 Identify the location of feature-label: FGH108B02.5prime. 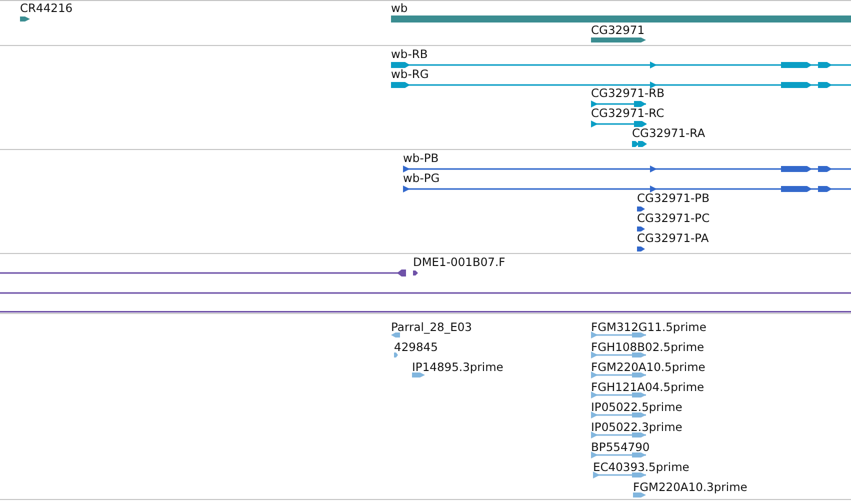
(647, 347).